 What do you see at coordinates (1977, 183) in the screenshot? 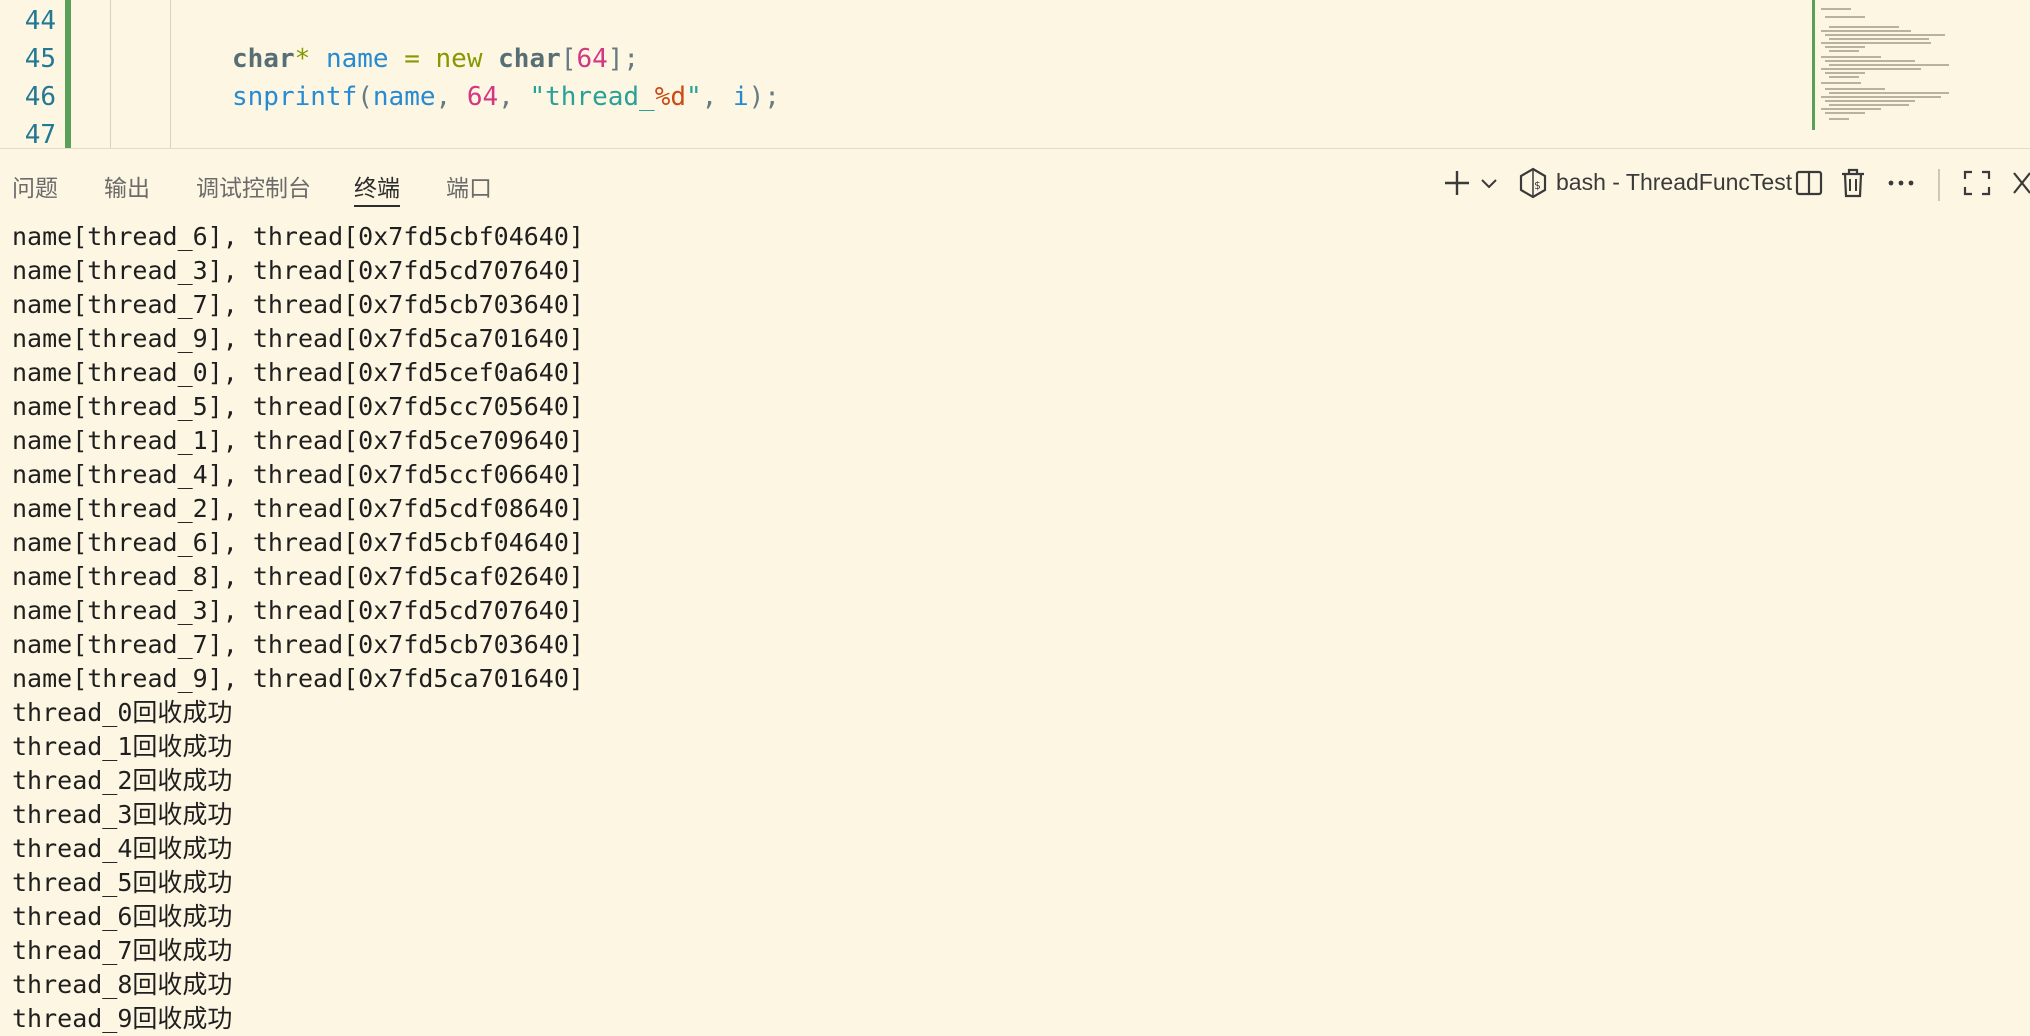
I see `maximize-panel-icon` at bounding box center [1977, 183].